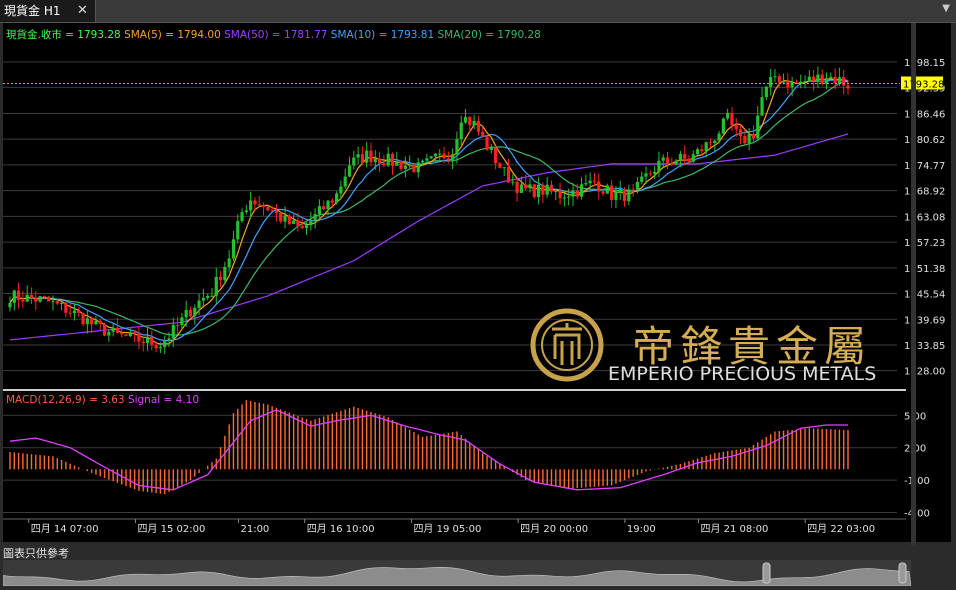 The height and width of the screenshot is (590, 956). What do you see at coordinates (65, 34) in the screenshot?
I see `price-legend-text-entry: 現貨金.收市 = 1793.28` at bounding box center [65, 34].